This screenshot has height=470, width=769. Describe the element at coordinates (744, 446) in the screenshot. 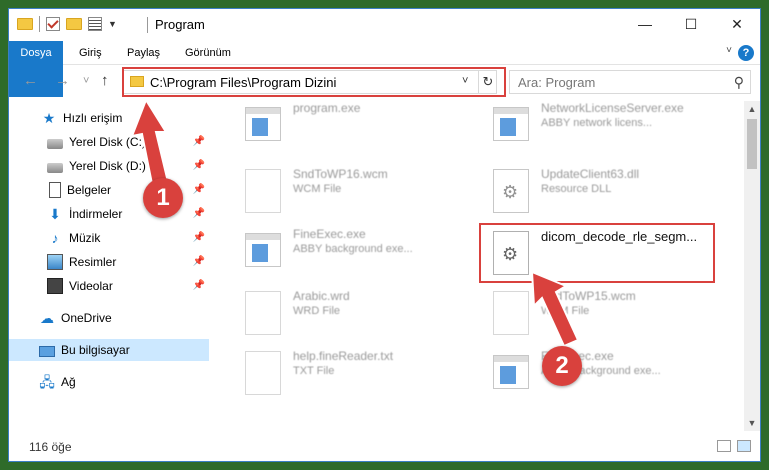

I see `large-icons-view-icon` at that location.